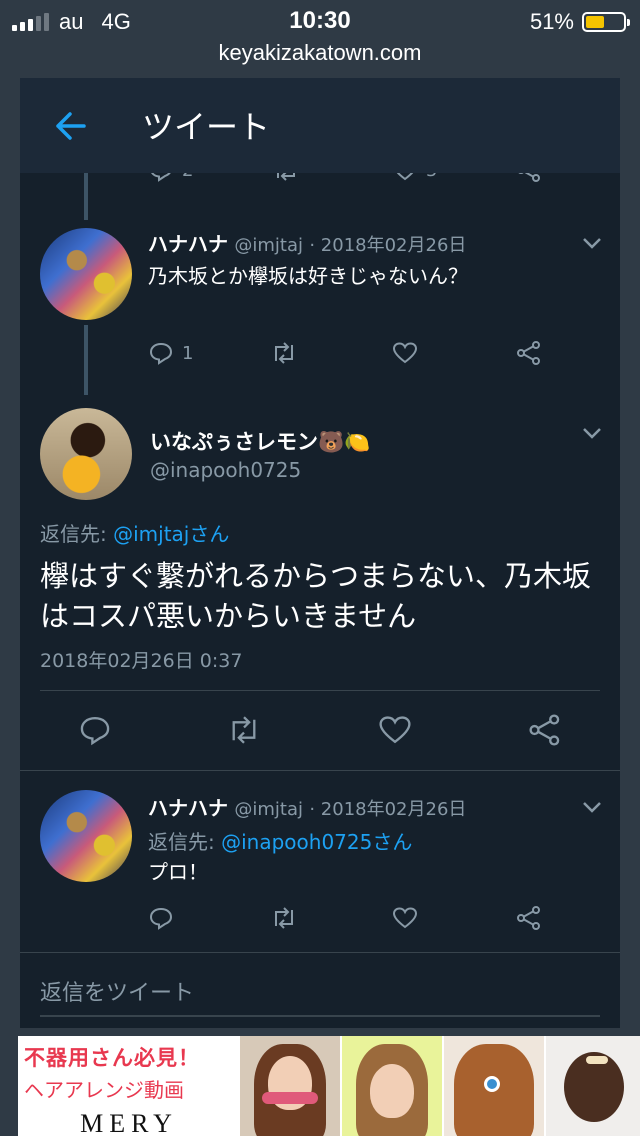 The image size is (640, 1136). I want to click on main-tweet-actions, so click(320, 734).